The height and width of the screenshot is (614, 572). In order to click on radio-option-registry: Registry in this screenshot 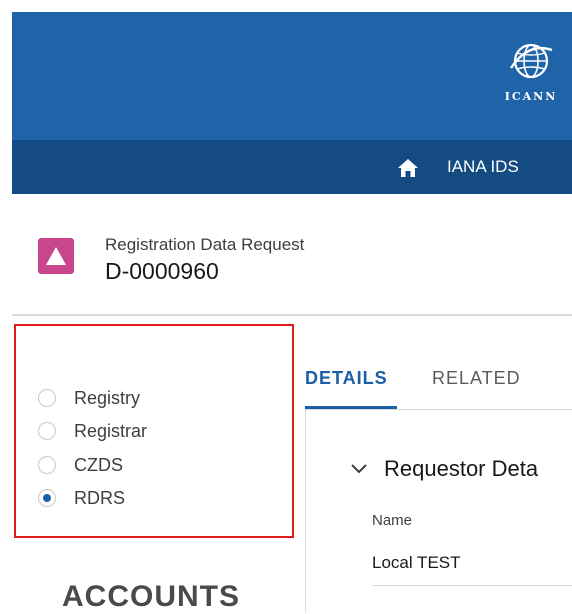, I will do `click(89, 398)`.